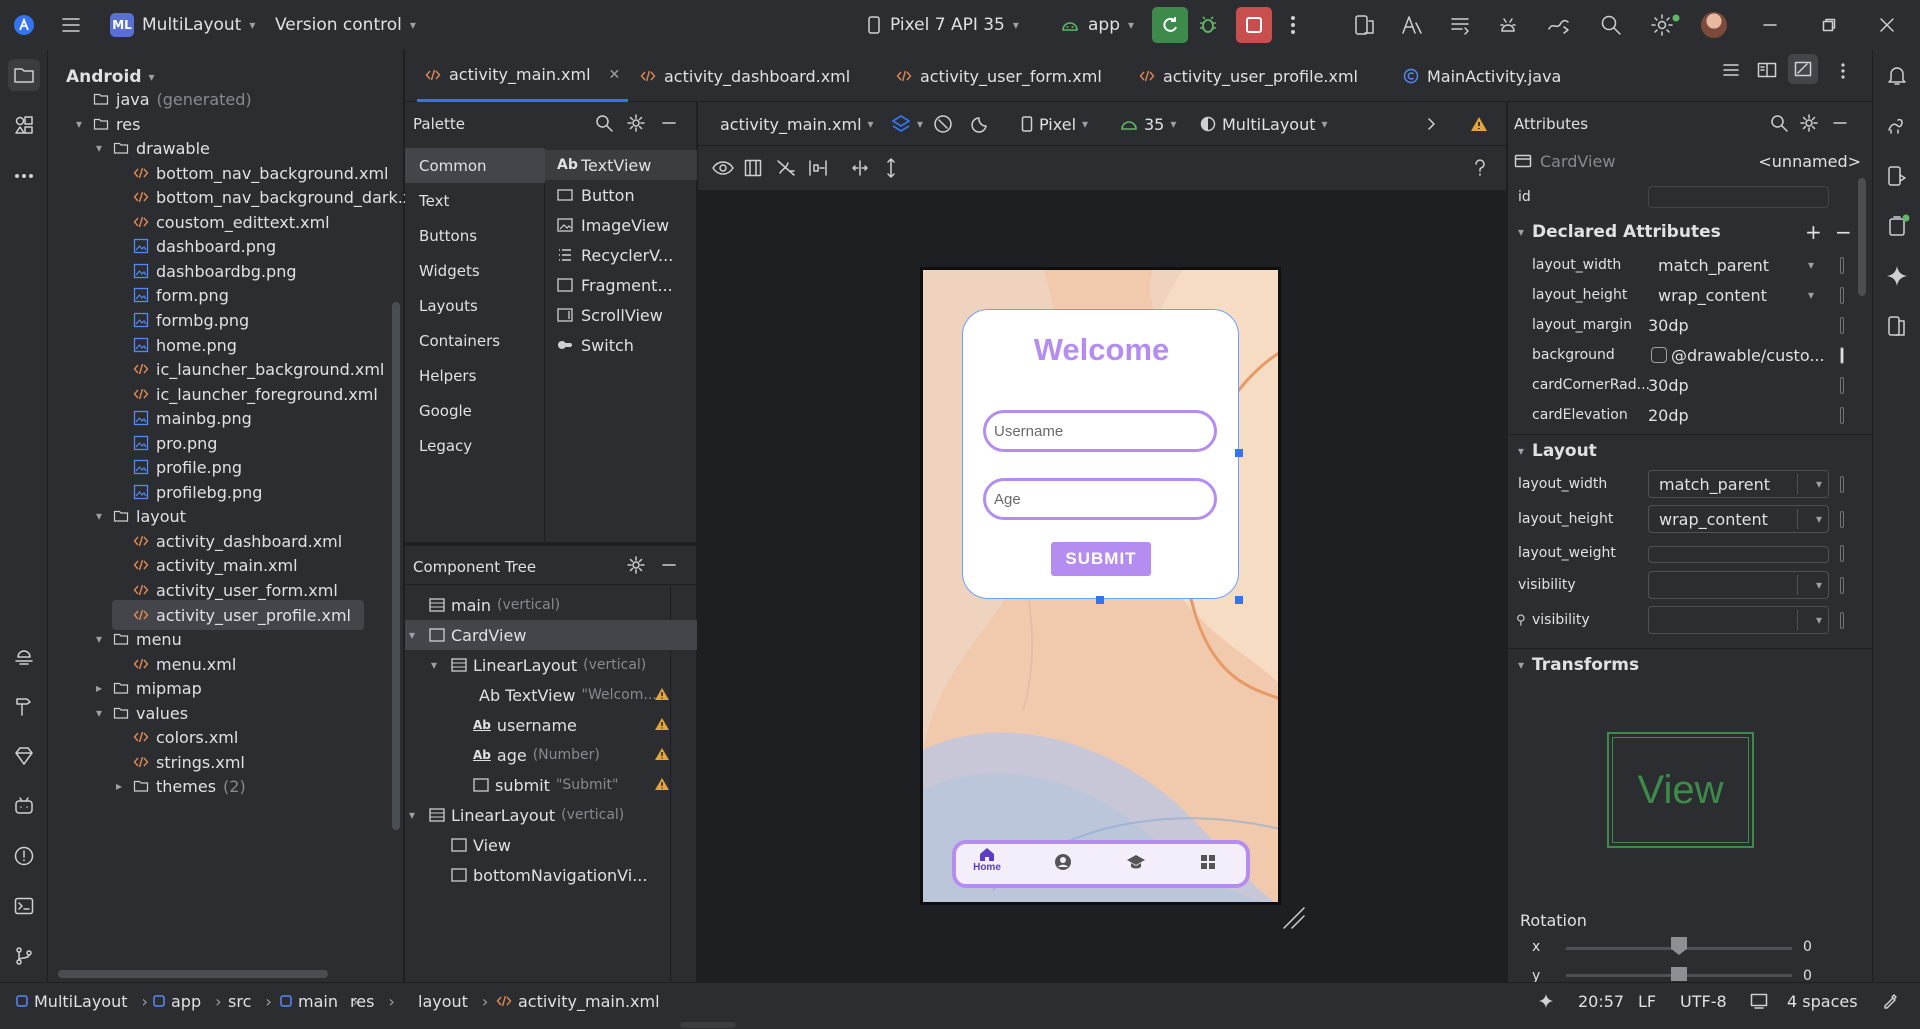  I want to click on layout-attribute-row: layout_weight, so click(1690, 553).